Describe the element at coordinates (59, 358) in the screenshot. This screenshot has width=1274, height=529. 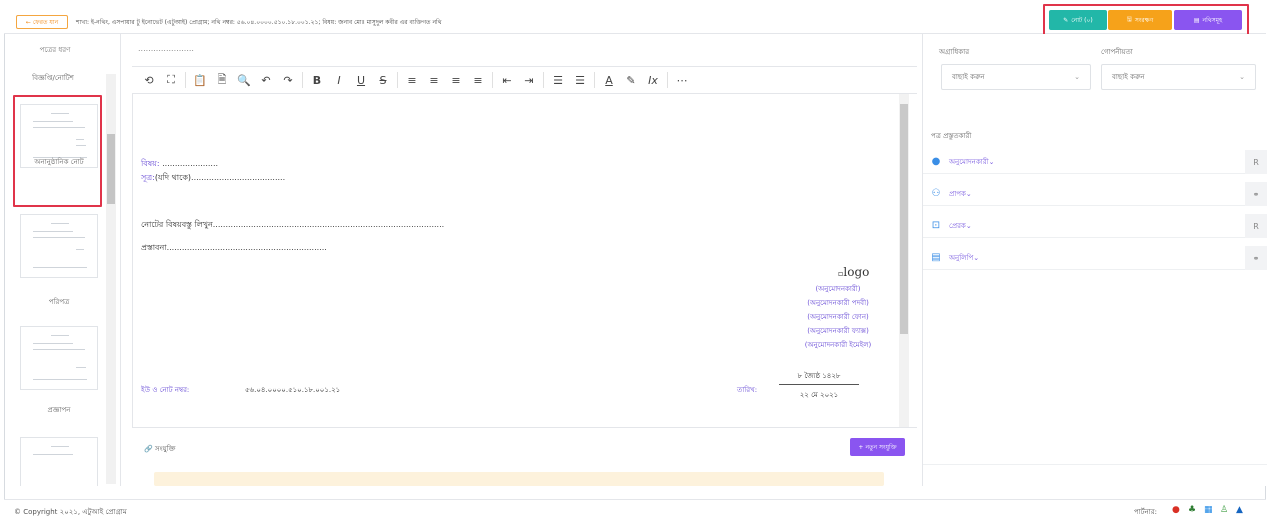
I see `thumb-gazette` at that location.